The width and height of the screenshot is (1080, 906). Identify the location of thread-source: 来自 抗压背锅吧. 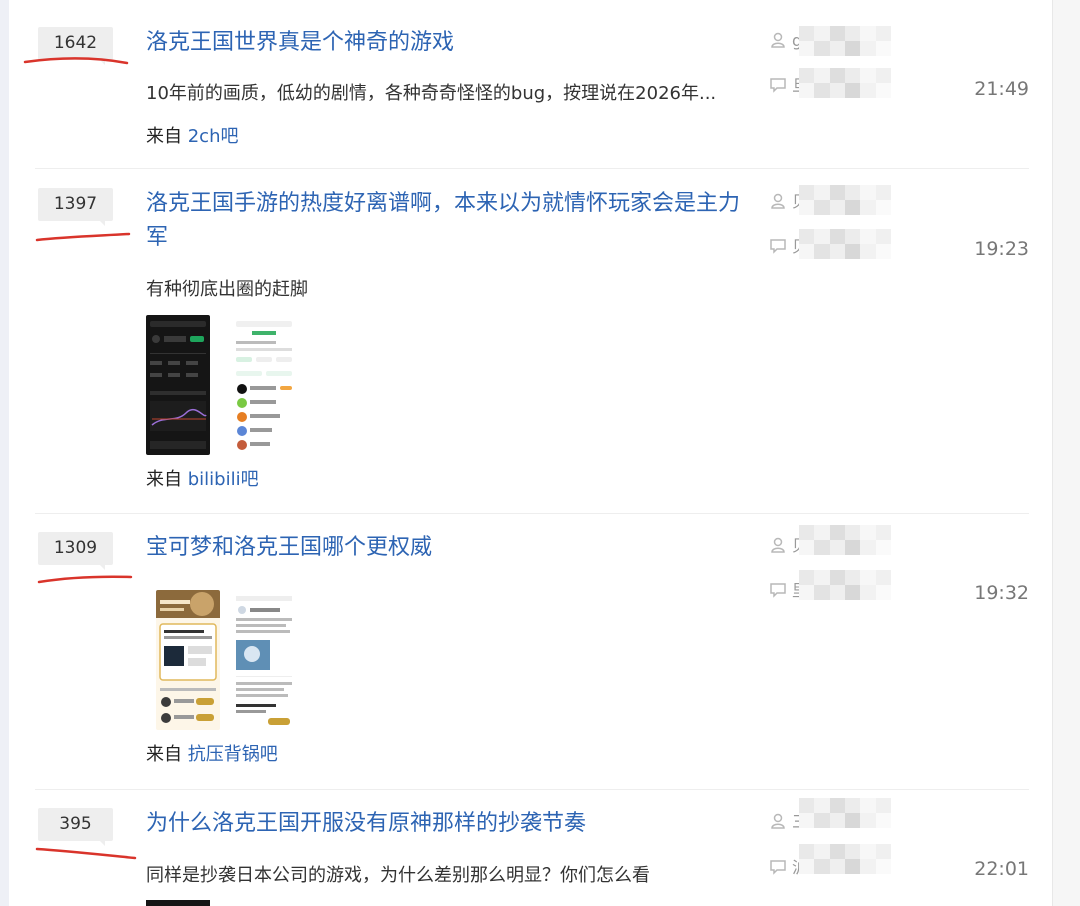
(212, 755).